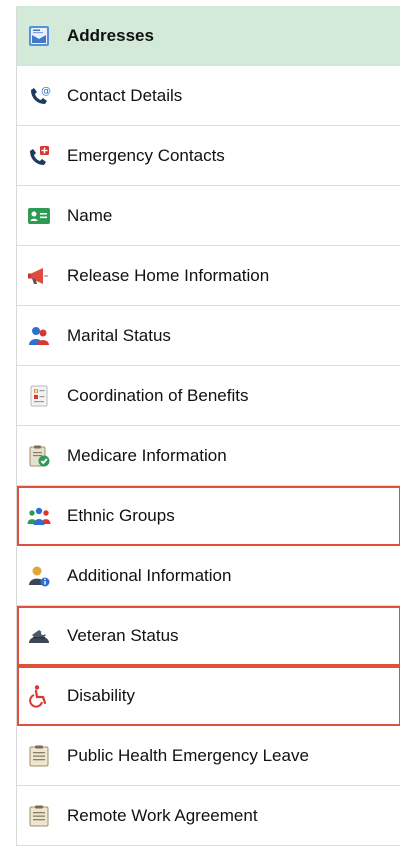  What do you see at coordinates (101, 695) in the screenshot?
I see `nav-item-label: Disability` at bounding box center [101, 695].